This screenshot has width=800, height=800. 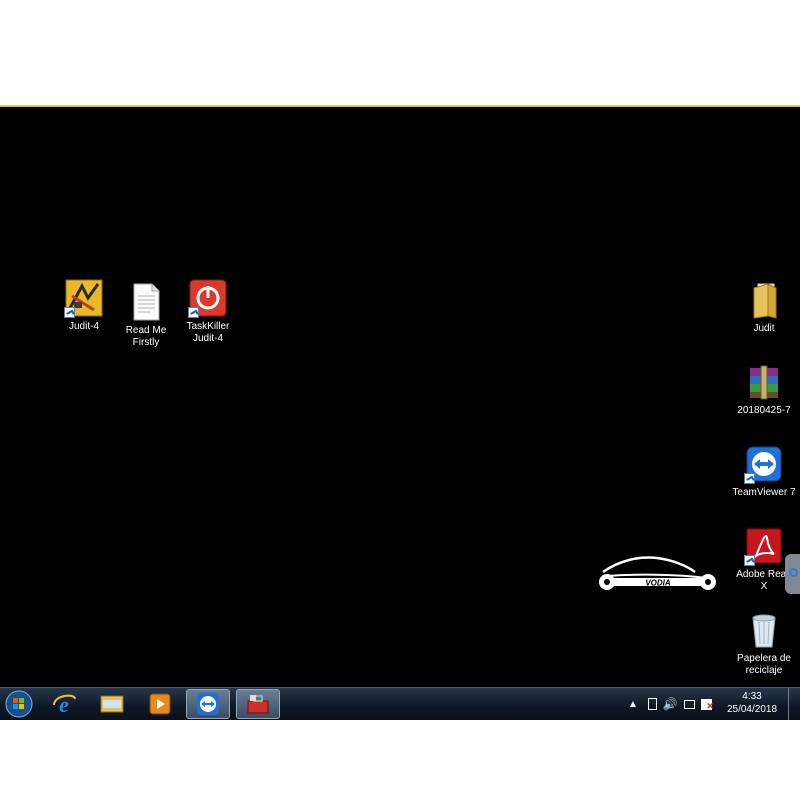 What do you see at coordinates (764, 546) in the screenshot?
I see `adobe-reader-icon` at bounding box center [764, 546].